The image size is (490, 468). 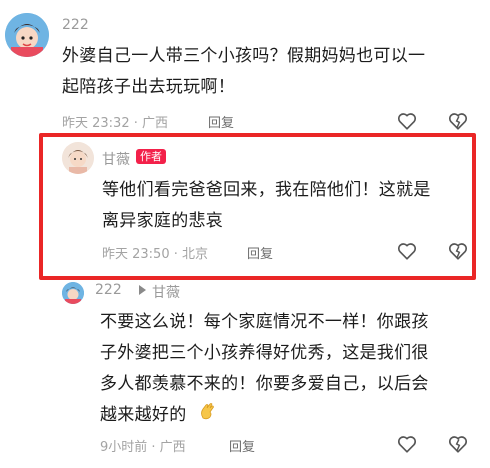 What do you see at coordinates (116, 159) in the screenshot?
I see `comment-author: 甘薇` at bounding box center [116, 159].